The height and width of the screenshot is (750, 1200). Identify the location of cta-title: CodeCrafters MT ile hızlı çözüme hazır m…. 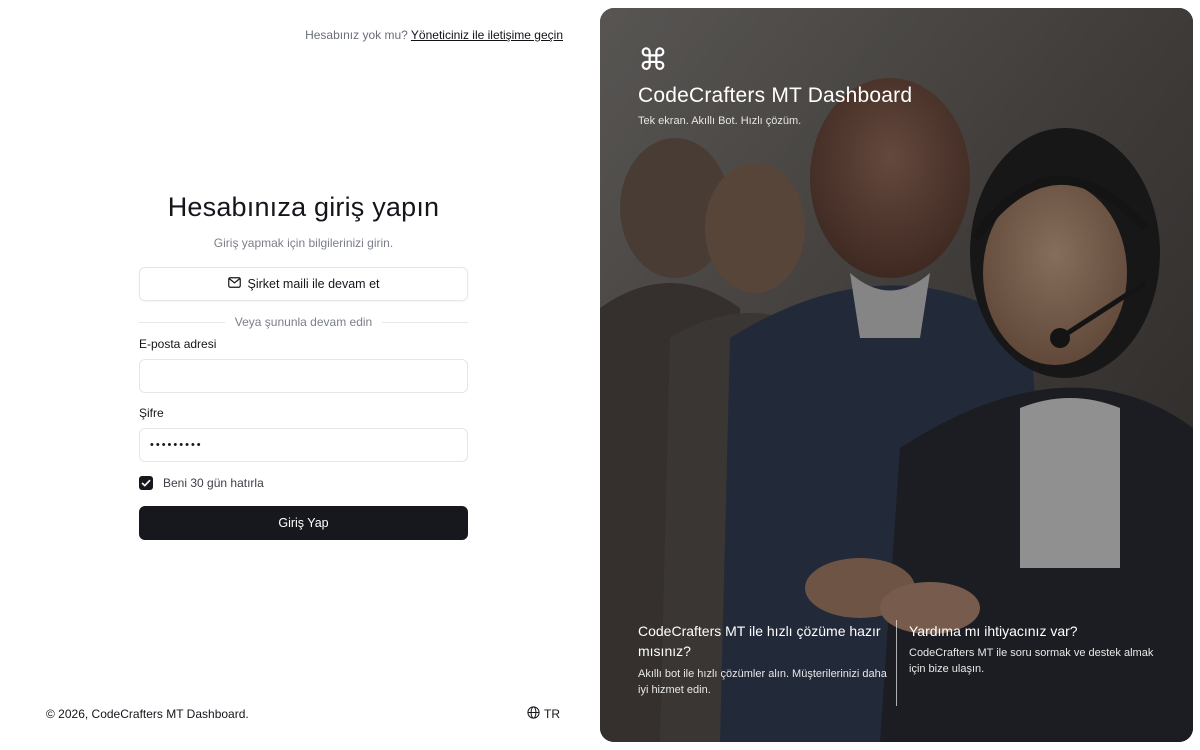
(759, 641).